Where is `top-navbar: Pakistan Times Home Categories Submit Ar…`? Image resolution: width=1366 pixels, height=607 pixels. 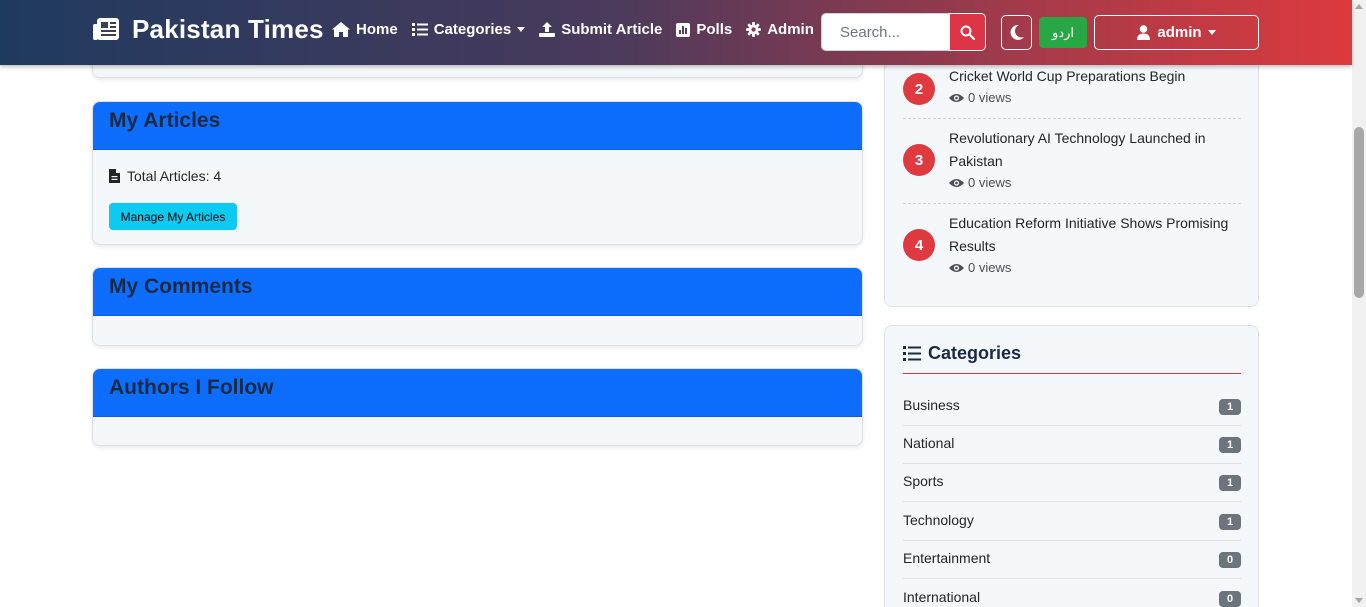
top-navbar: Pakistan Times Home Categories Submit Ar… is located at coordinates (676, 32).